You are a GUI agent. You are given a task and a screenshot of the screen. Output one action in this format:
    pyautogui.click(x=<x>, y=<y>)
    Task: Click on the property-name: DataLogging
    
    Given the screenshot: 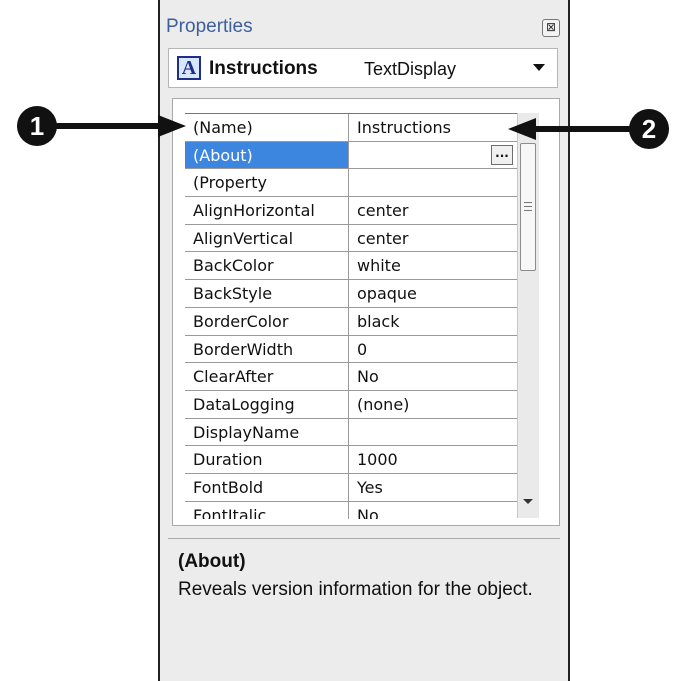 What is the action you would take?
    pyautogui.click(x=267, y=404)
    